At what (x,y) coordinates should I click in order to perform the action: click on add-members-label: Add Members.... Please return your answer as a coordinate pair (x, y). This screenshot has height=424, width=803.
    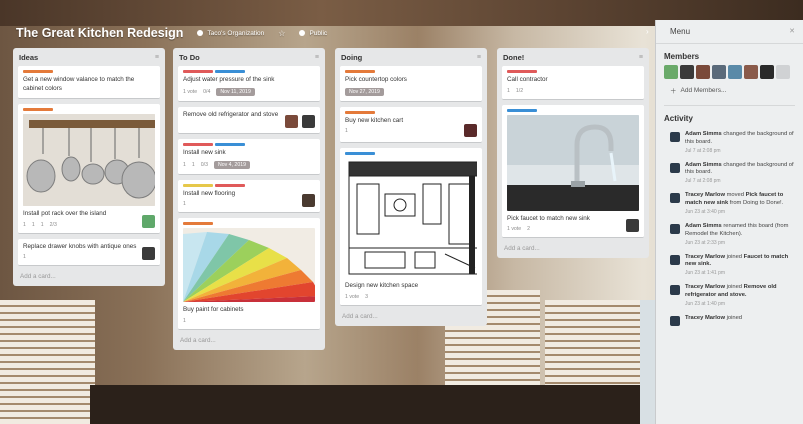
    Looking at the image, I should click on (703, 90).